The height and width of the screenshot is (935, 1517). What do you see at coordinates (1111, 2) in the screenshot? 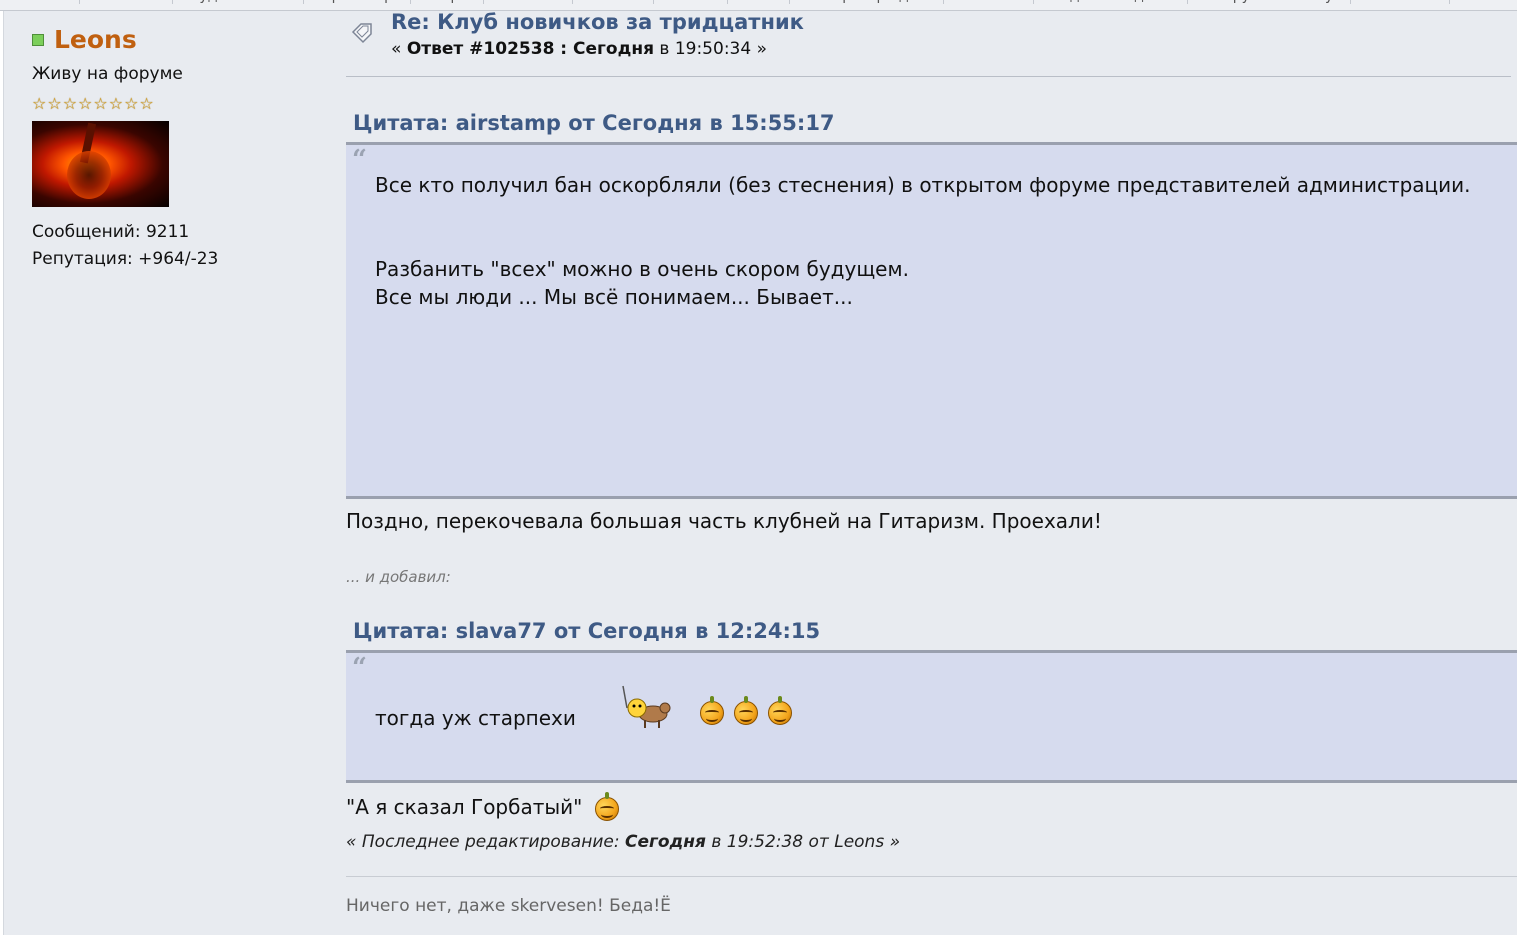
I see `nav-item: Под итог ждали` at bounding box center [1111, 2].